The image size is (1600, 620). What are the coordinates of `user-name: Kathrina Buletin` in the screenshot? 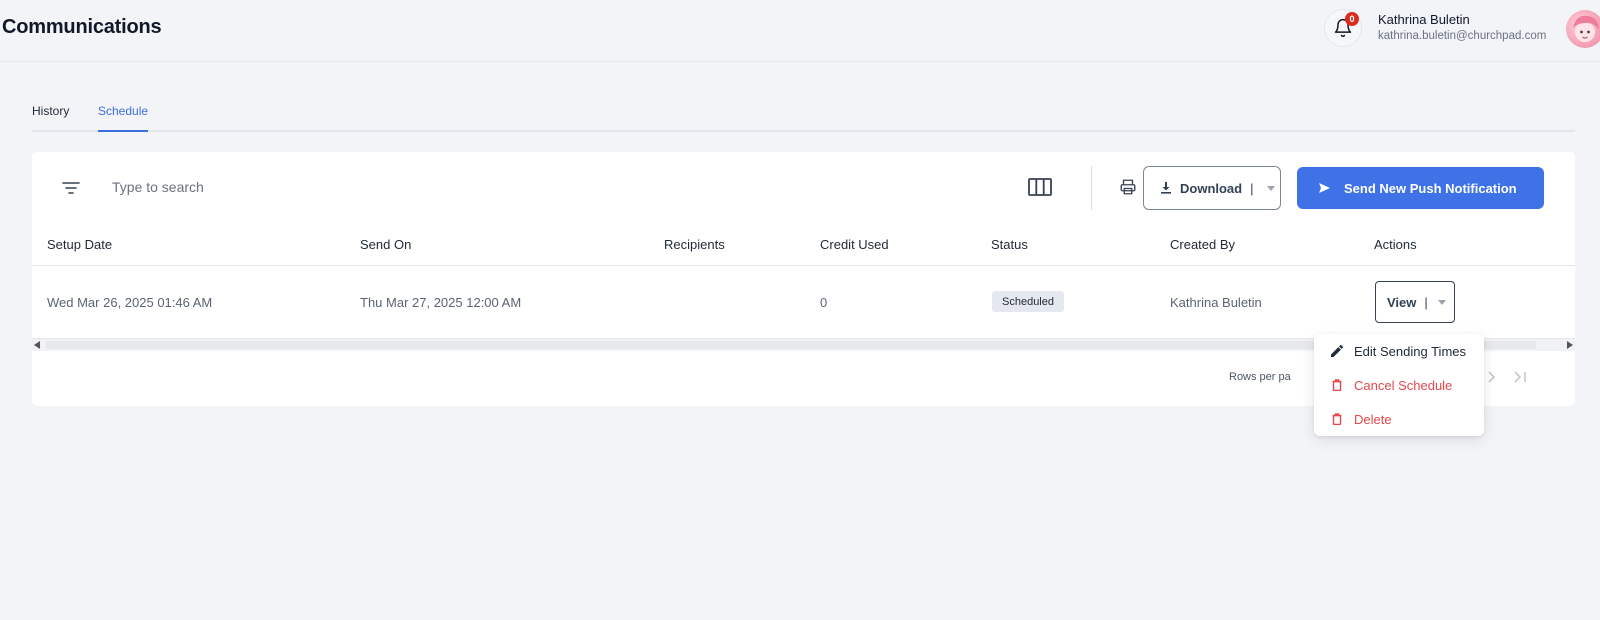 It's located at (1424, 19).